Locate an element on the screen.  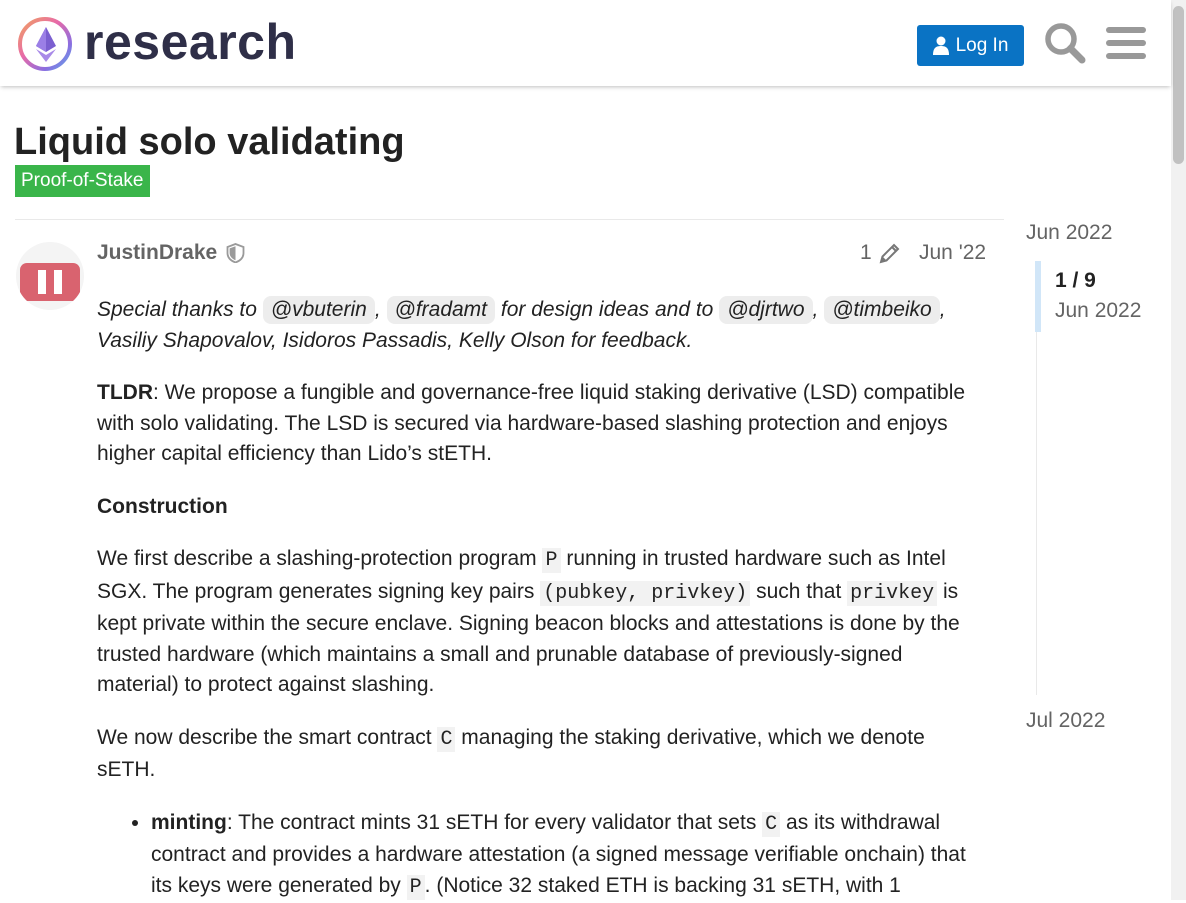
topic-title: Liquid solo validating is located at coordinates (209, 142).